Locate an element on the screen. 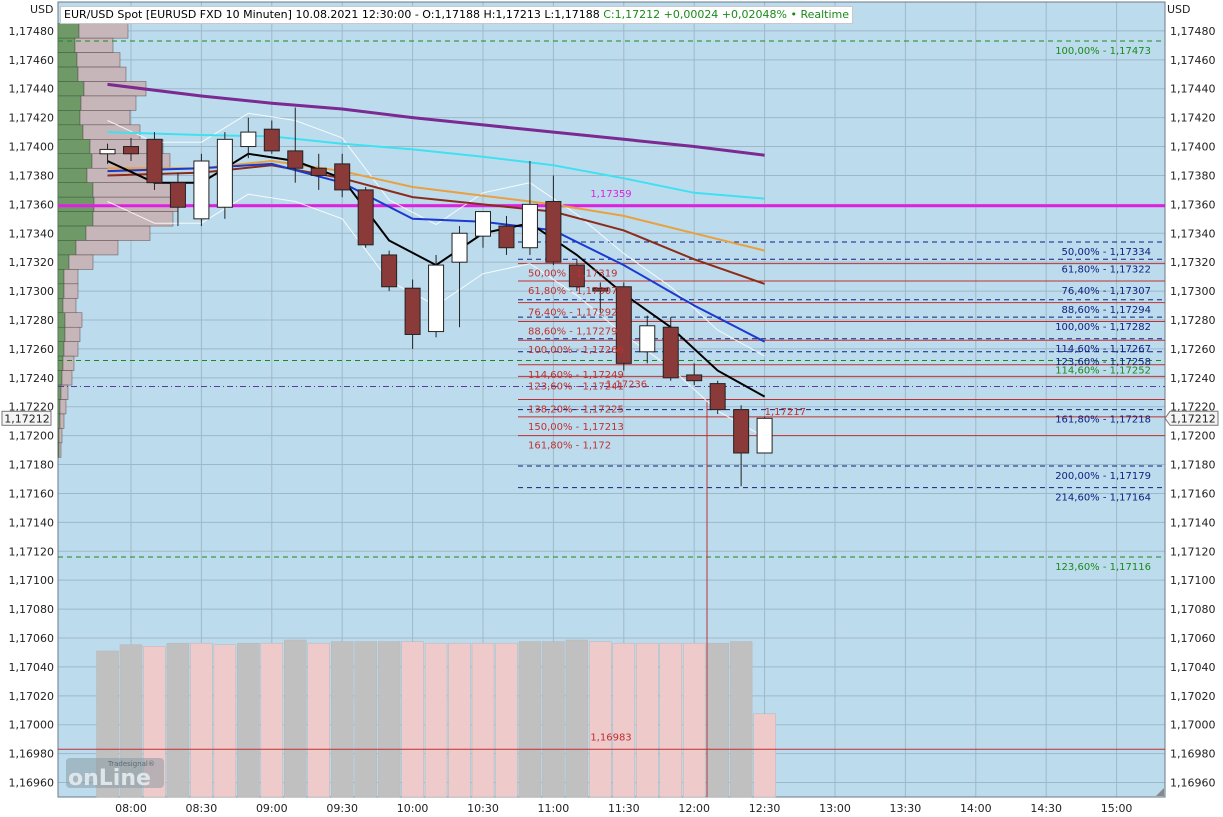 Image resolution: width=1223 pixels, height=817 pixels. fib-label: 61,80% - 1,17307 is located at coordinates (572, 291).